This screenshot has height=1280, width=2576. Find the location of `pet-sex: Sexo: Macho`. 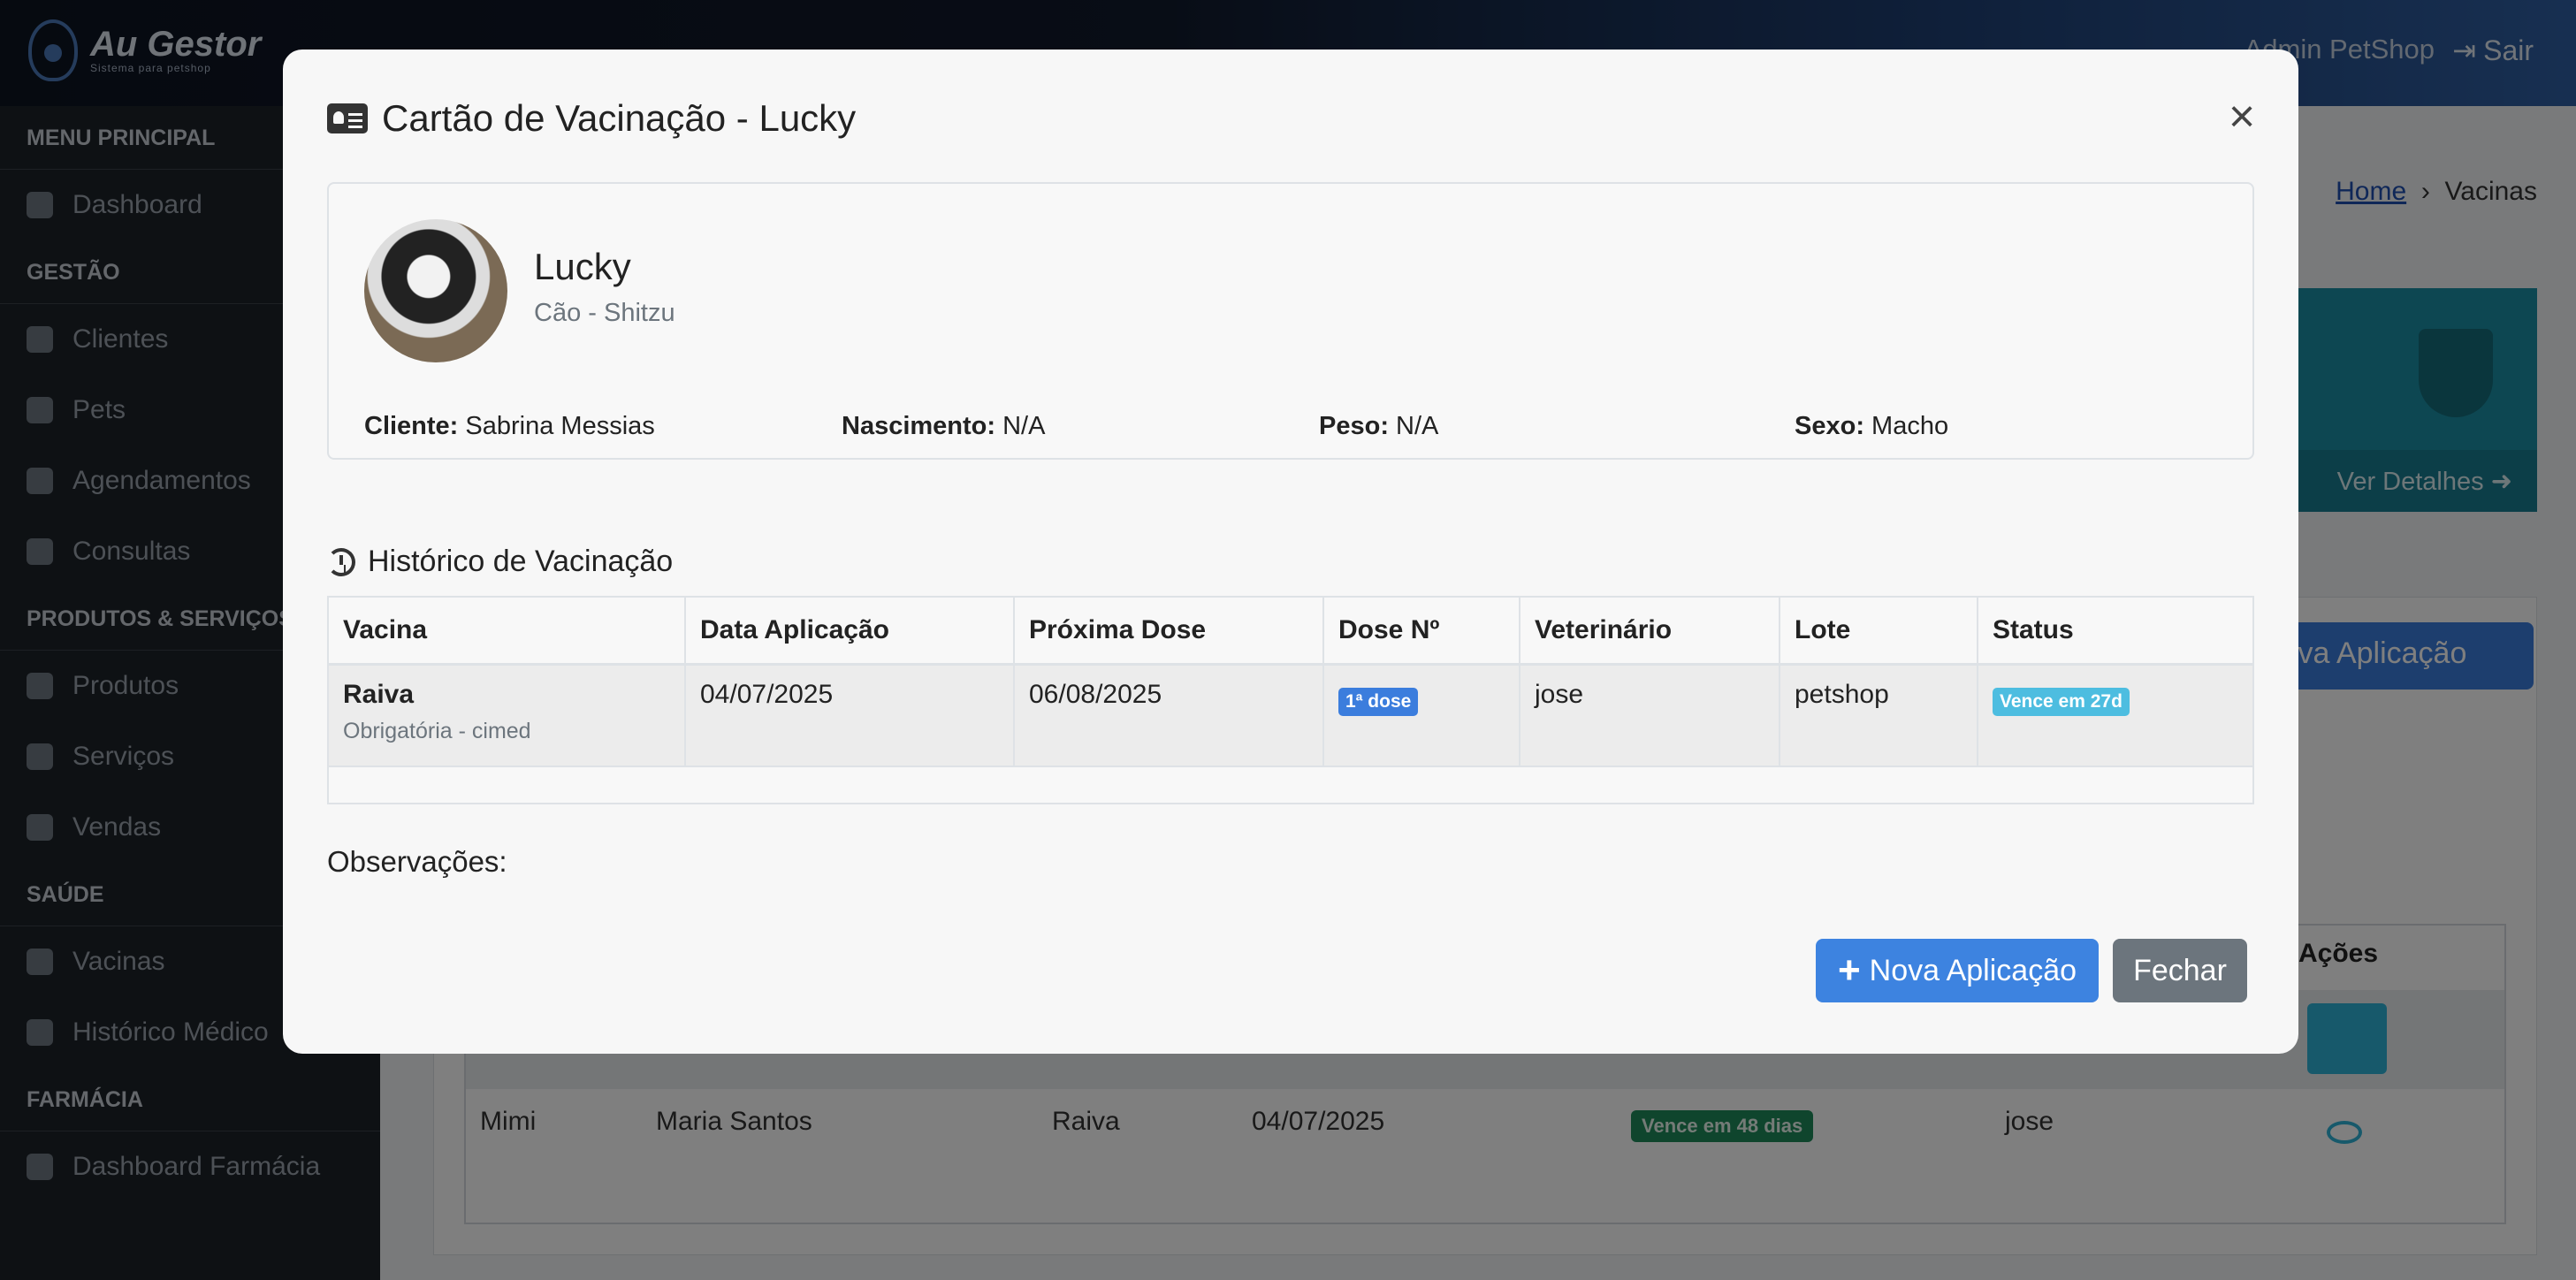

pet-sex: Sexo: Macho is located at coordinates (1871, 426).